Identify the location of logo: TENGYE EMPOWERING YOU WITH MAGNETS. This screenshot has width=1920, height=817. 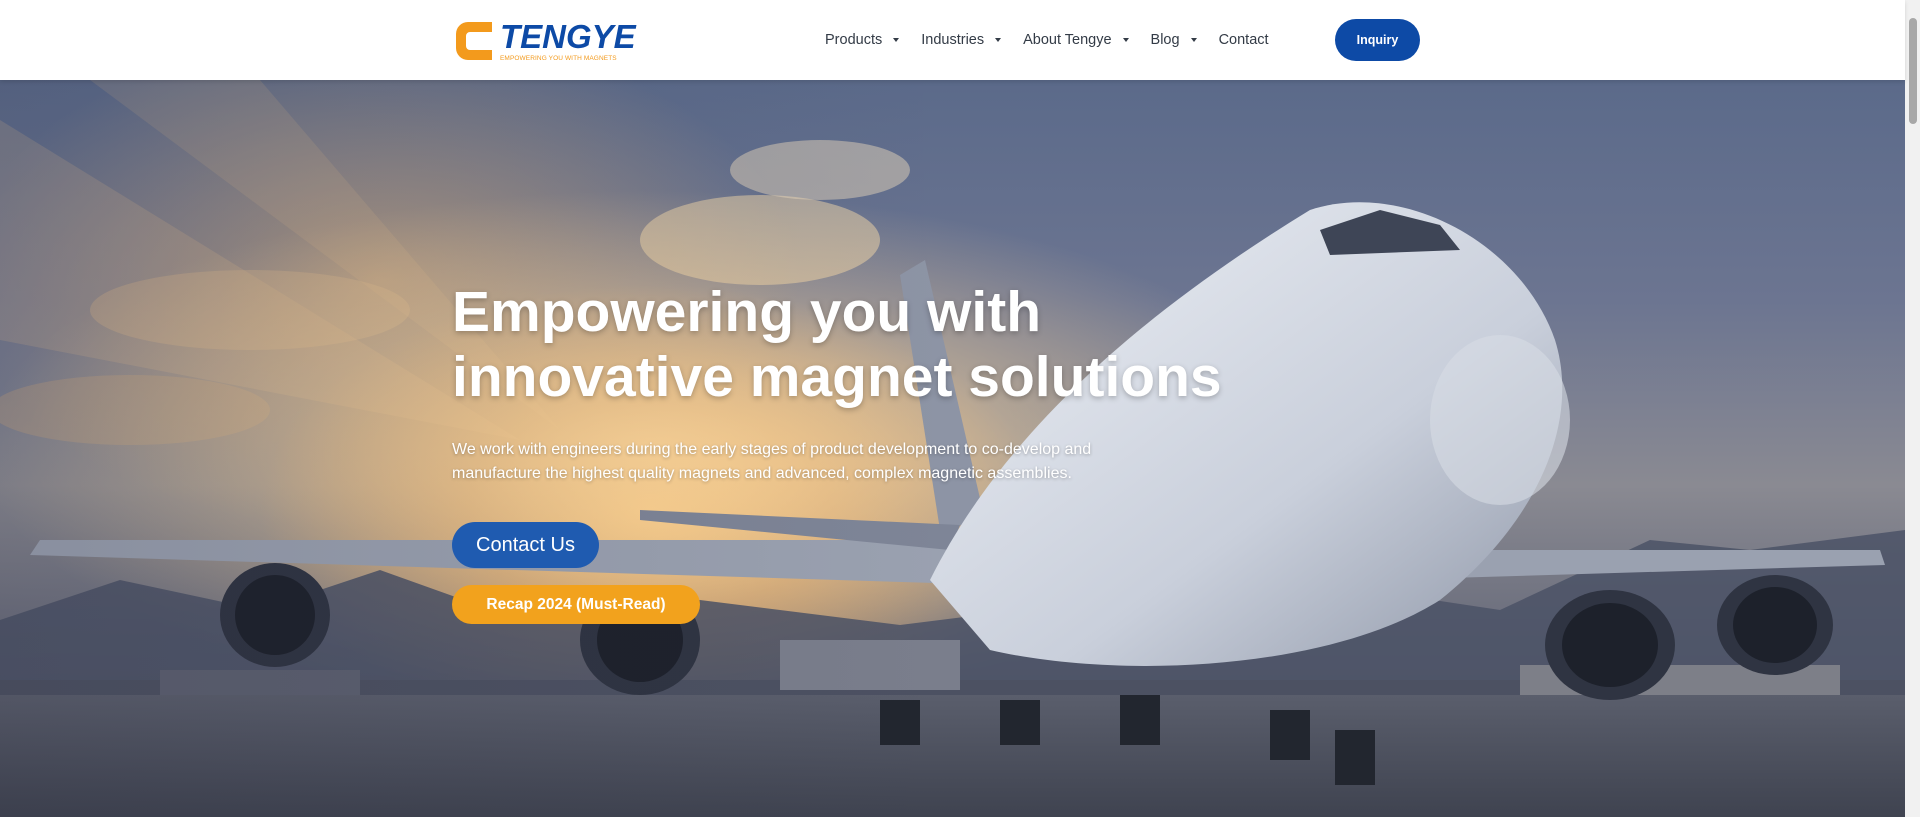
(544, 41).